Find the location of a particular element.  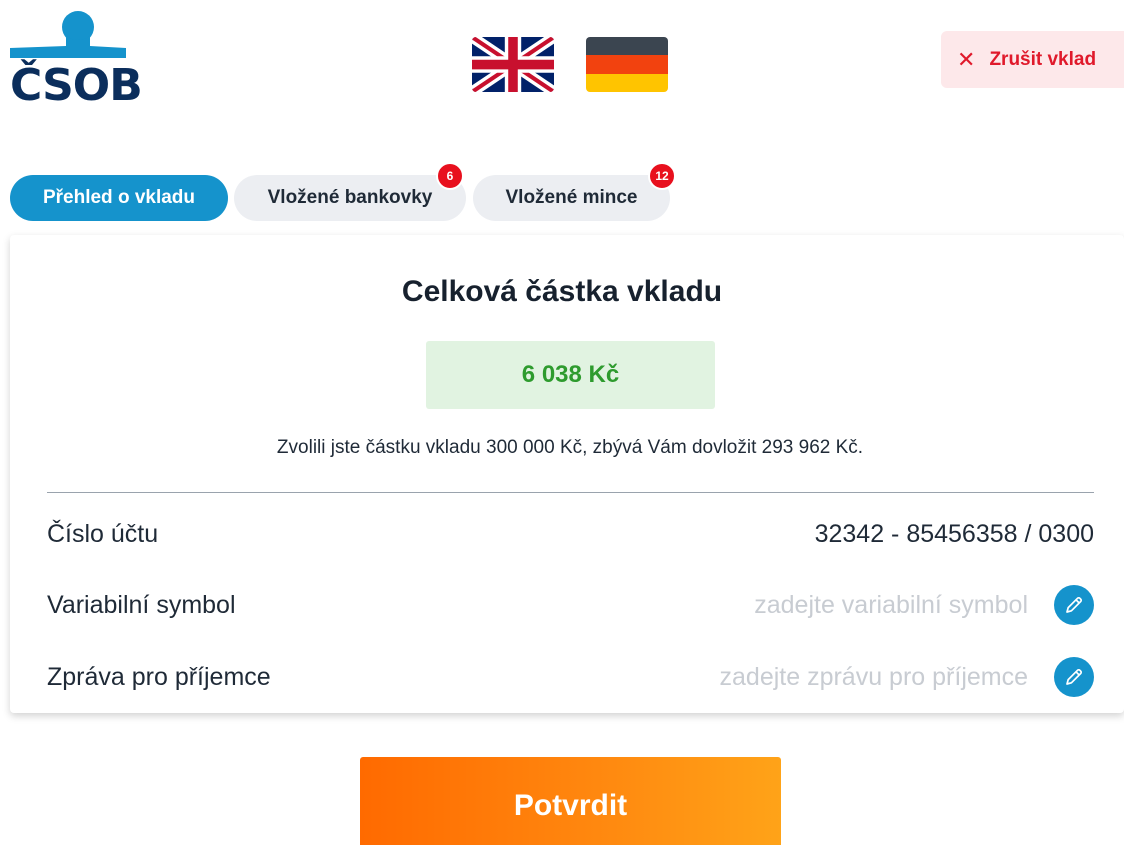

uk-flag-icon is located at coordinates (513, 64).